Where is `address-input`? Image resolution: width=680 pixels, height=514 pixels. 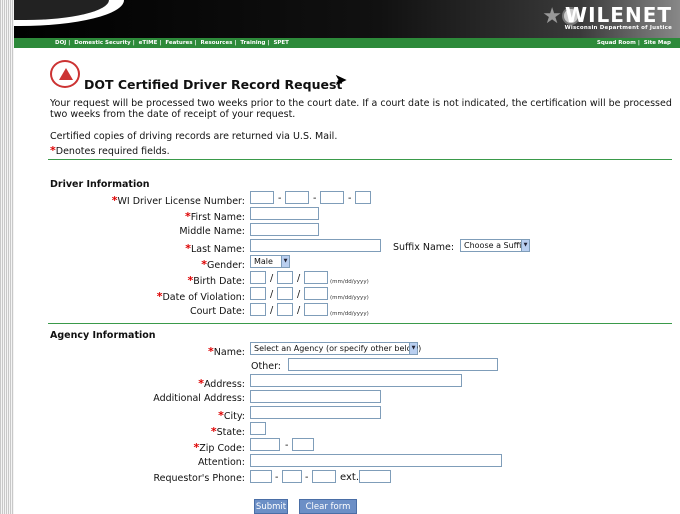
address-input is located at coordinates (356, 380).